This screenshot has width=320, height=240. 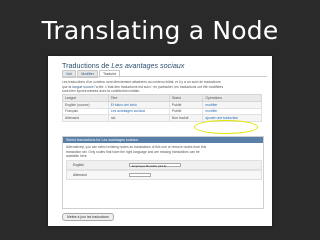 I want to click on page-title-prefix: Traductions de, so click(x=87, y=65).